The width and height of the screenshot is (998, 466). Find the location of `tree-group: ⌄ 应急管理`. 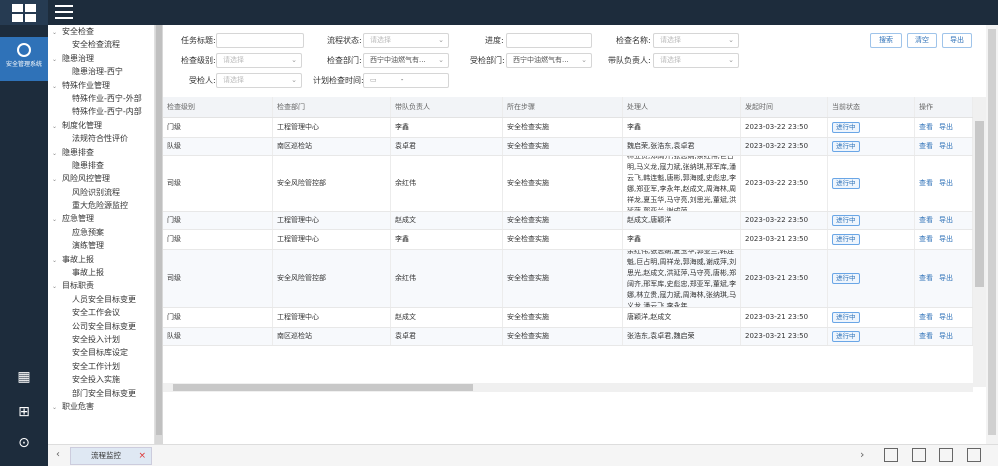

tree-group: ⌄ 应急管理 is located at coordinates (101, 218).